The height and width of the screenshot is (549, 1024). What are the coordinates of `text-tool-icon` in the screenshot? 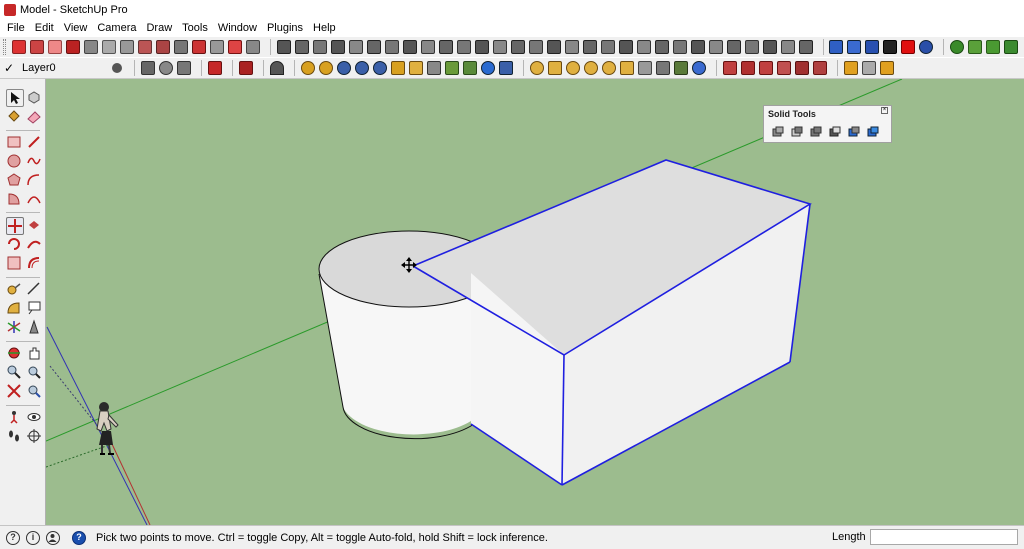 It's located at (445, 47).